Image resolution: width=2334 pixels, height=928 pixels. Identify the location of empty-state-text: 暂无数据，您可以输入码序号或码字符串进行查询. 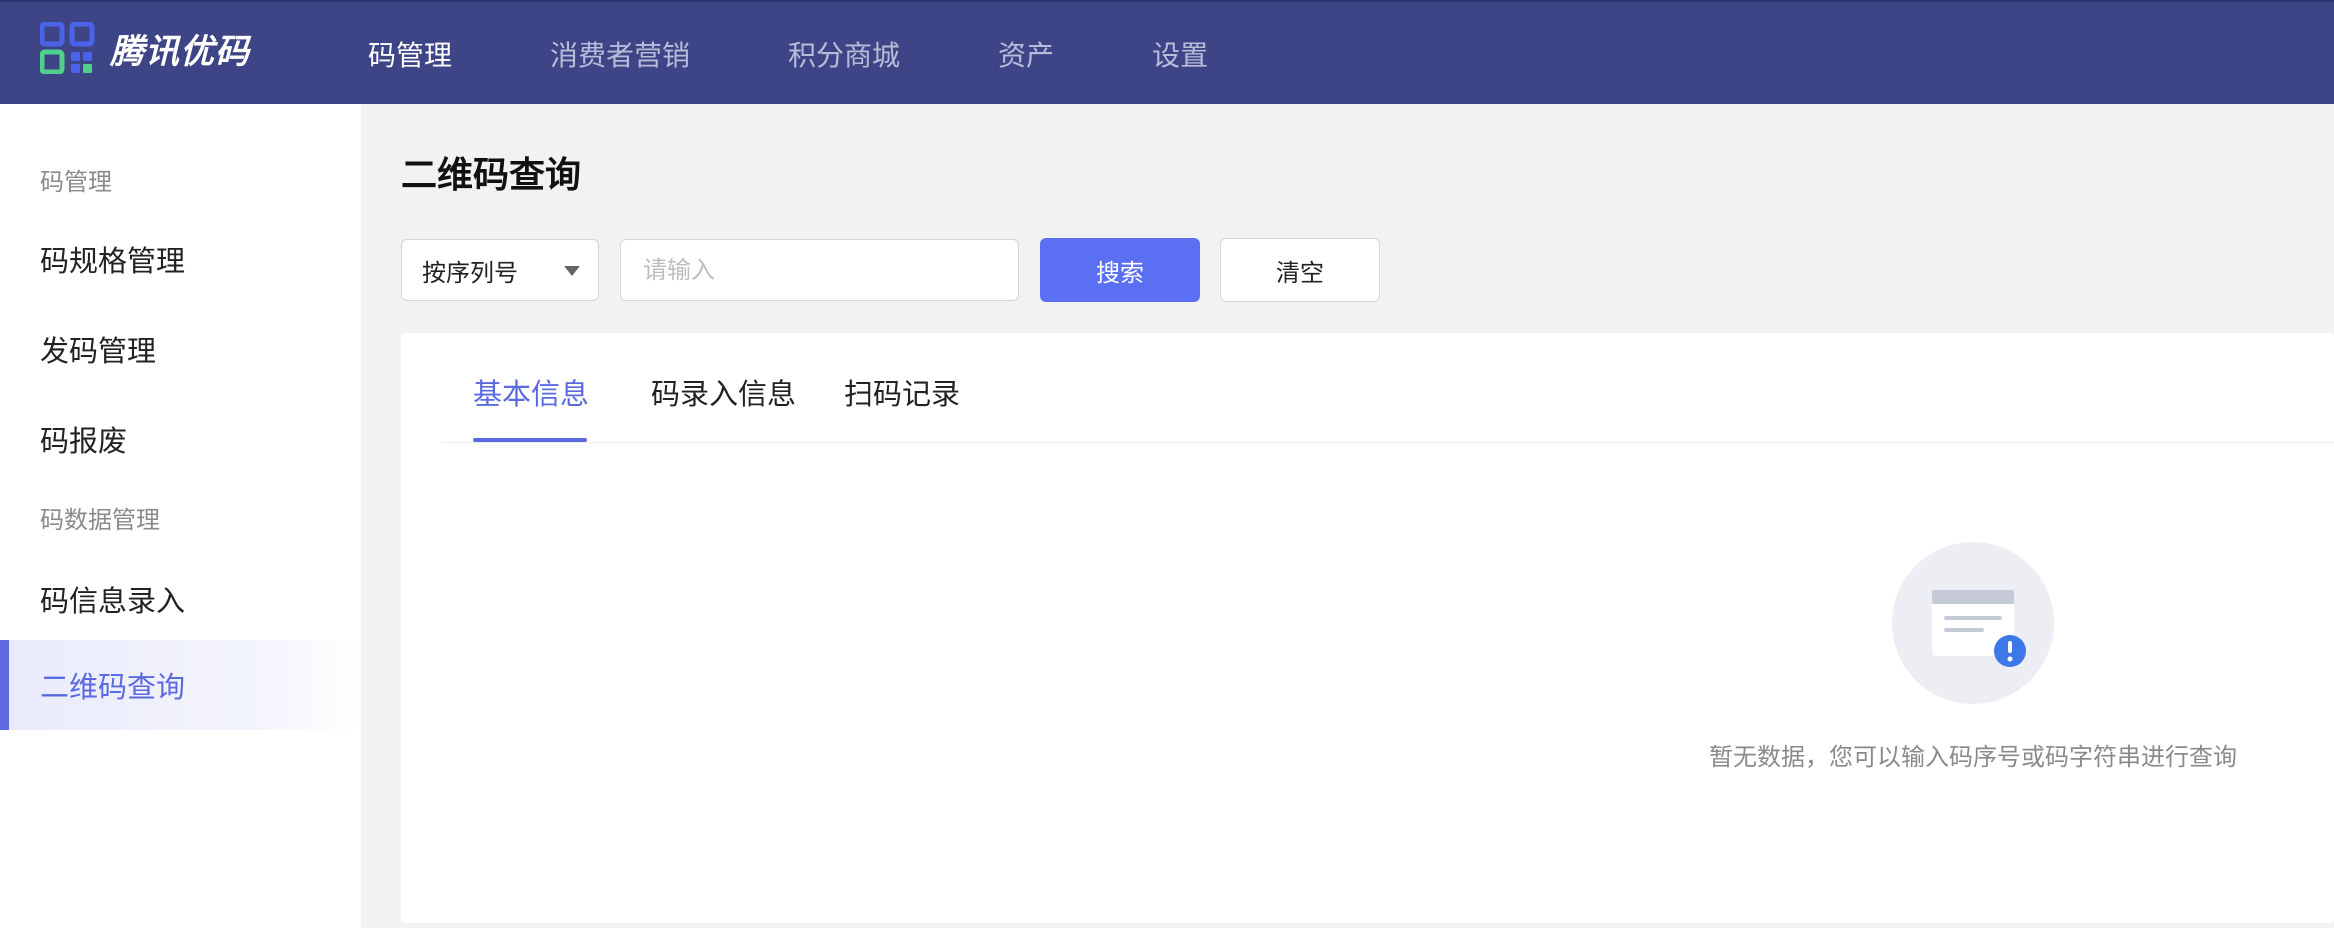
(1973, 757).